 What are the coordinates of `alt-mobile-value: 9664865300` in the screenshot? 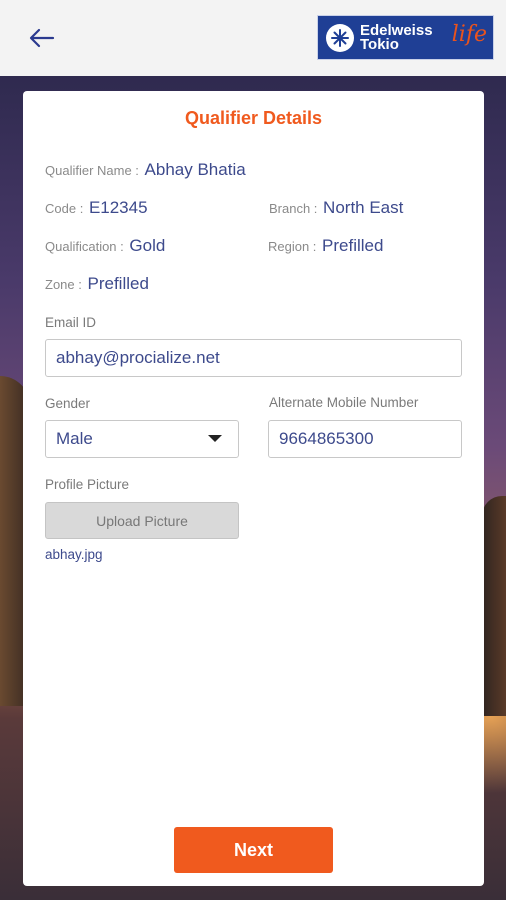 It's located at (326, 438).